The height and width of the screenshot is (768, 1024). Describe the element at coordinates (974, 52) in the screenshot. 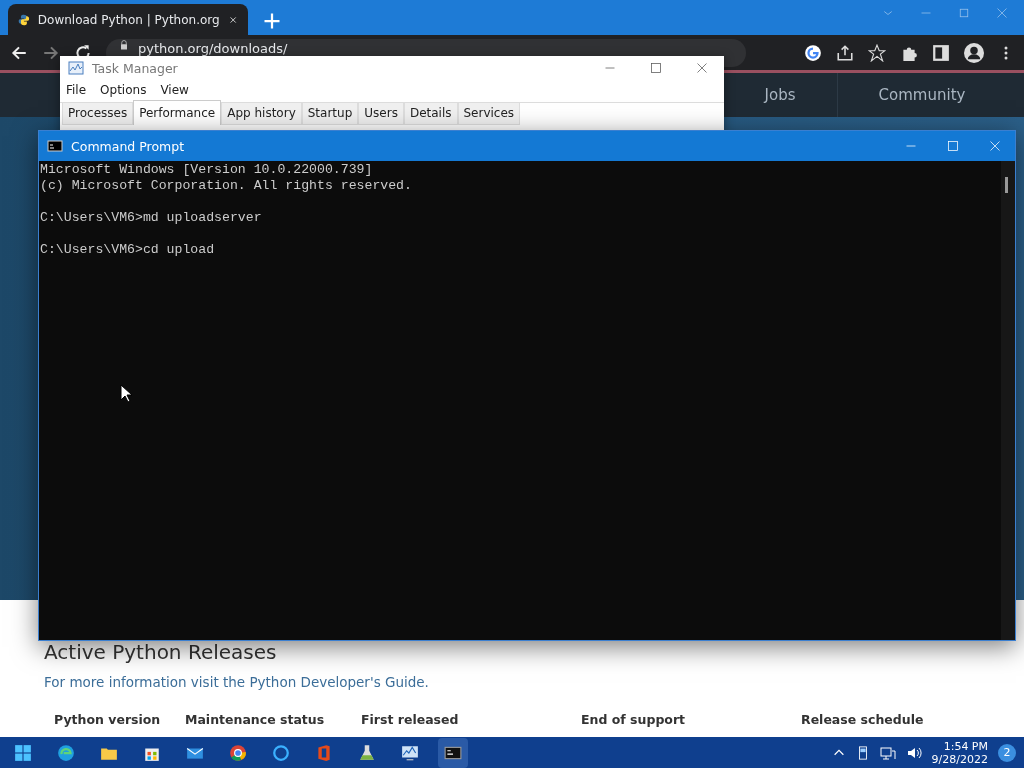

I see `profile-icon` at that location.